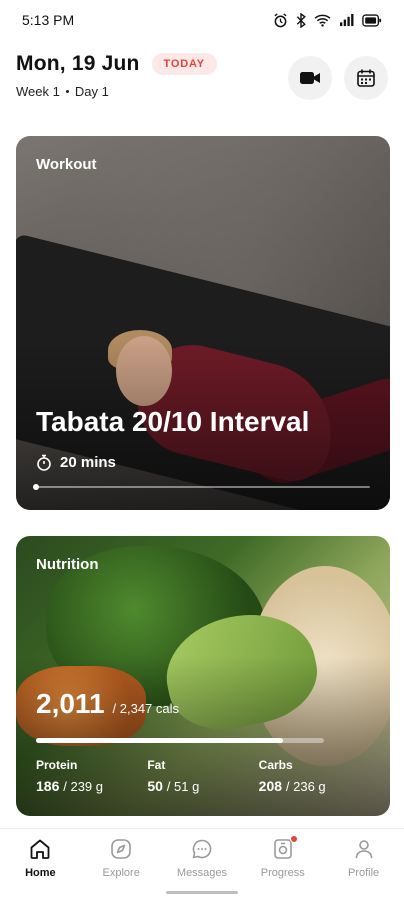 The width and height of the screenshot is (404, 900). Describe the element at coordinates (146, 708) in the screenshot. I see `calories-target: / 2,347 cals` at that location.